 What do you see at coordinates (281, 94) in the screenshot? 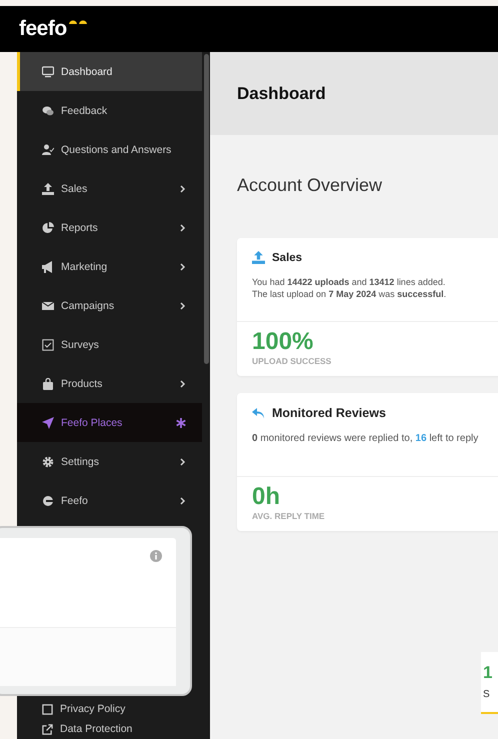
I see `page-title: Dashboard` at bounding box center [281, 94].